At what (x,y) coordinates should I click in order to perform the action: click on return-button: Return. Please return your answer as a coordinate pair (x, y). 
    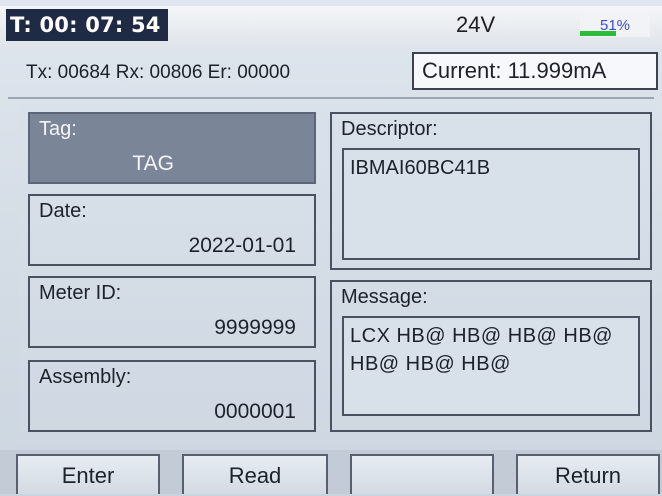
    Looking at the image, I should click on (588, 474).